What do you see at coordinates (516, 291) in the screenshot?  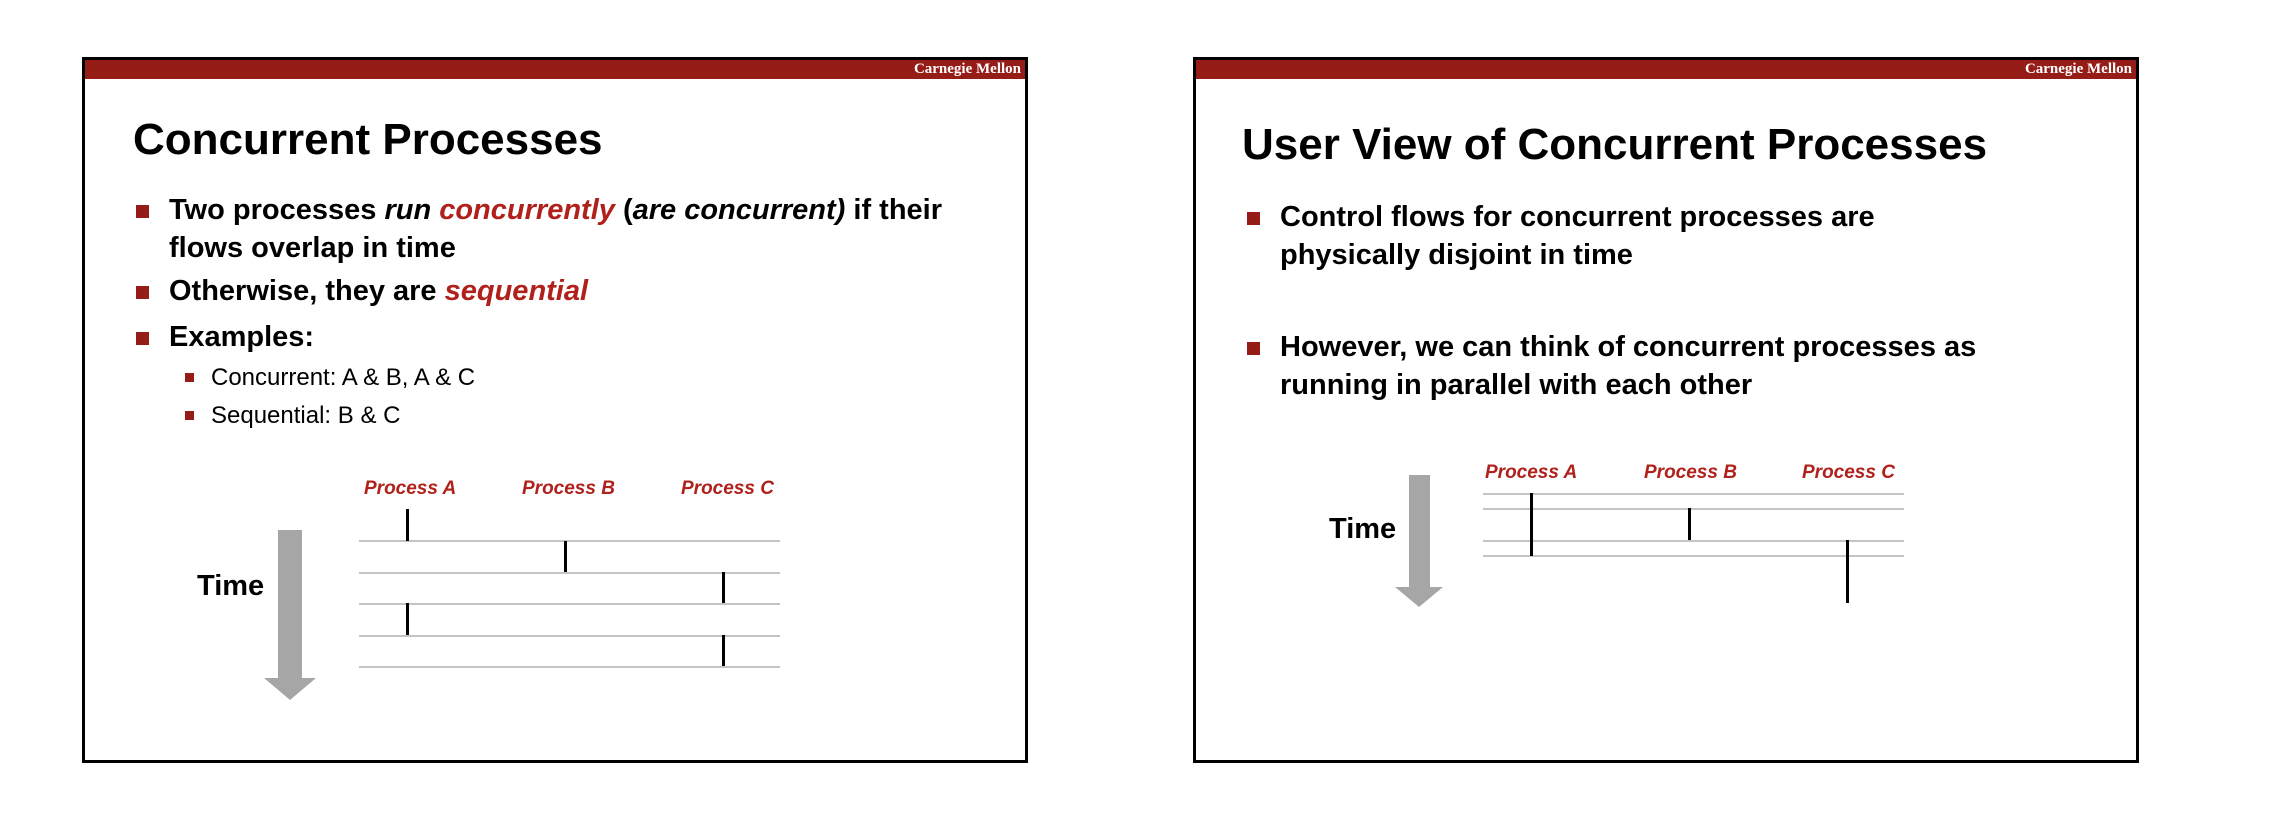 I see `bullet-term-sequential: sequential` at bounding box center [516, 291].